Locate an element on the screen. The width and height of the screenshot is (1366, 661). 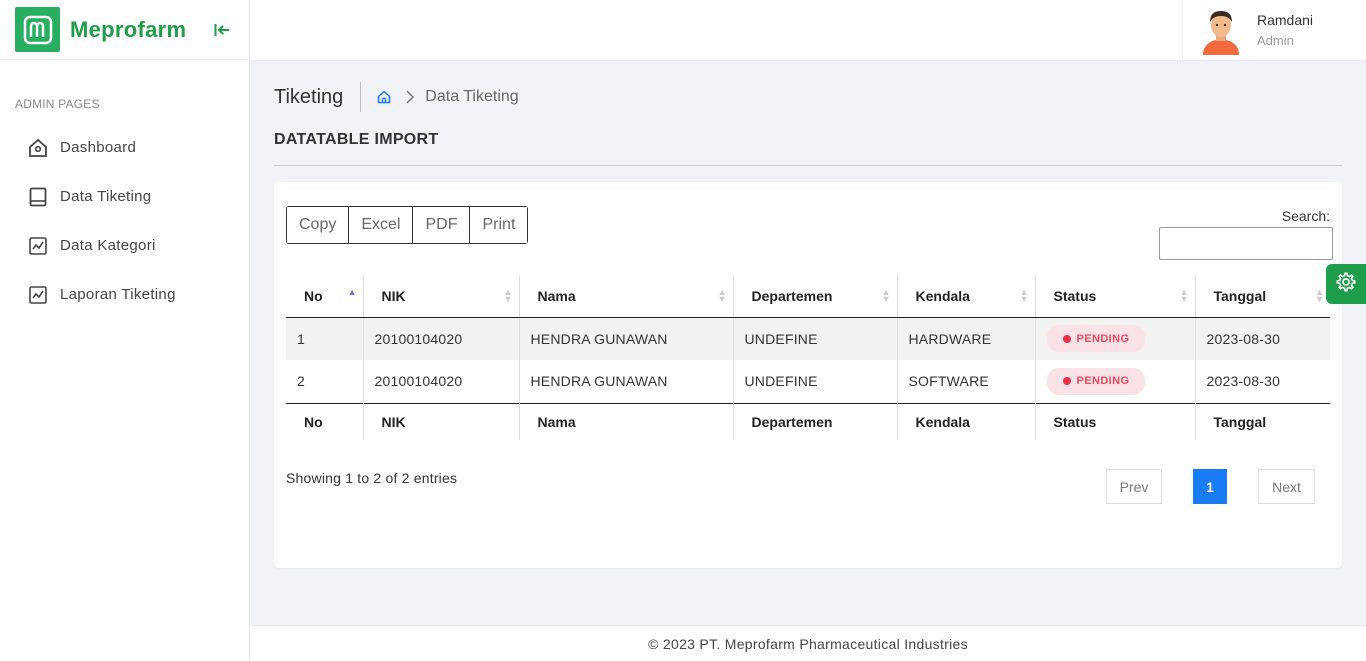
divider is located at coordinates (808, 165).